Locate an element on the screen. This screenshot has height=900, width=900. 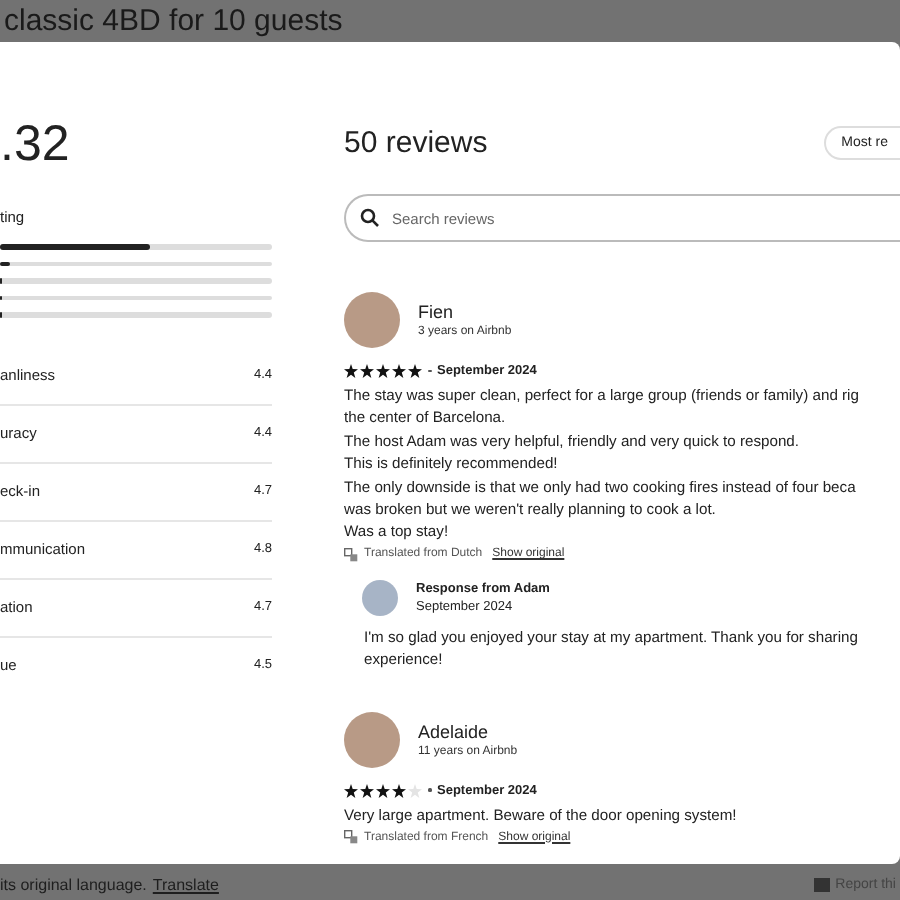
reviewer-name: Fien is located at coordinates (437, 312).